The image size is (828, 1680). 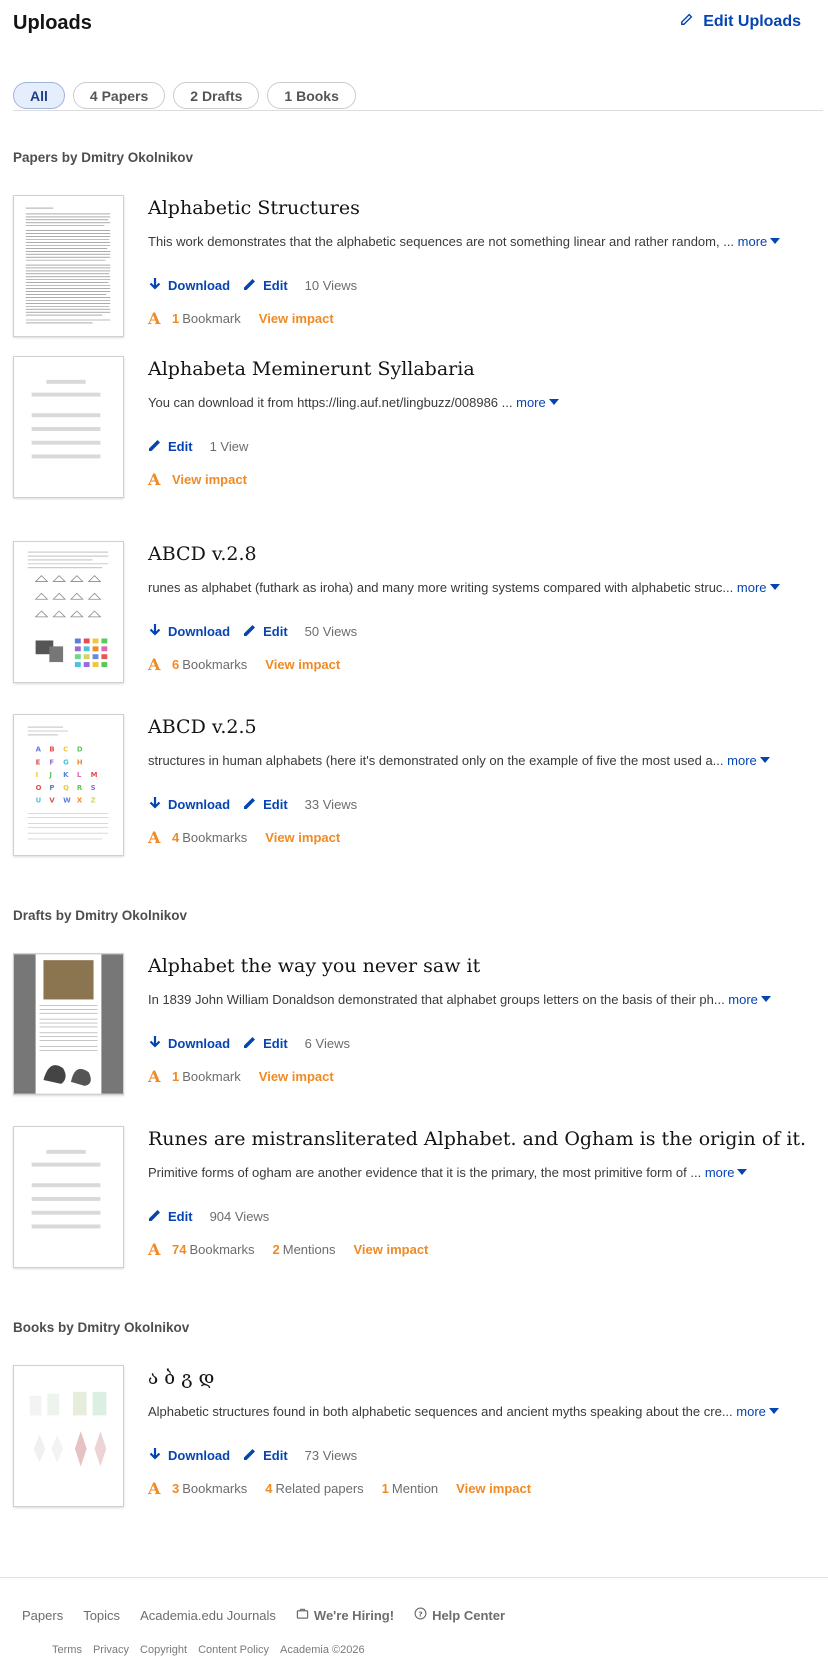 I want to click on help-center-label: Help Center, so click(x=469, y=1615).